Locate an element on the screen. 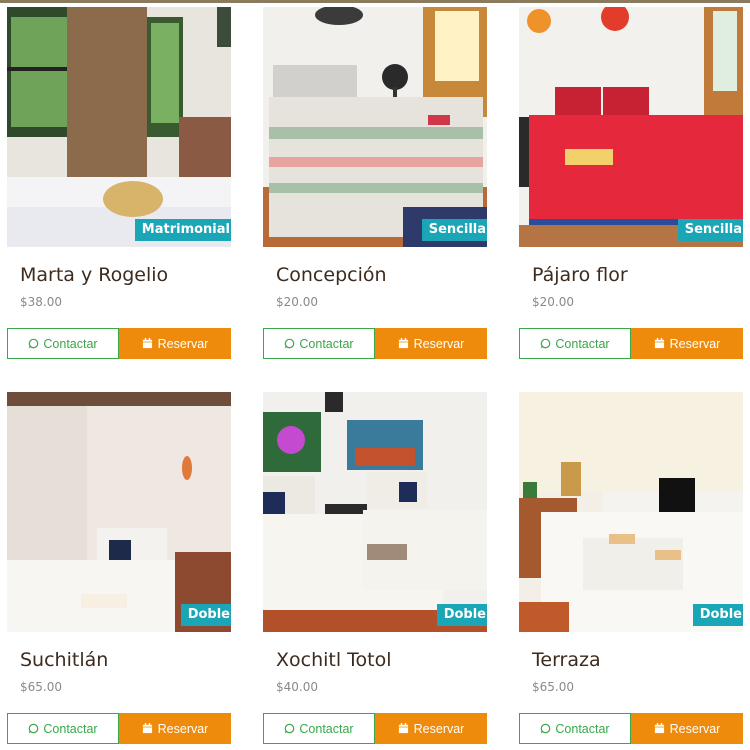 The width and height of the screenshot is (750, 750). room-card: Doble Terraza $65.00 Contactar Reservar is located at coordinates (631, 568).